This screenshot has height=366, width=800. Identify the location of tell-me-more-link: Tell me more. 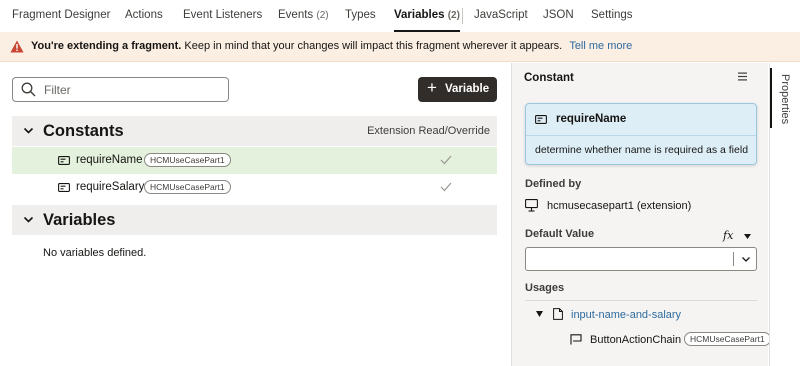
(600, 46).